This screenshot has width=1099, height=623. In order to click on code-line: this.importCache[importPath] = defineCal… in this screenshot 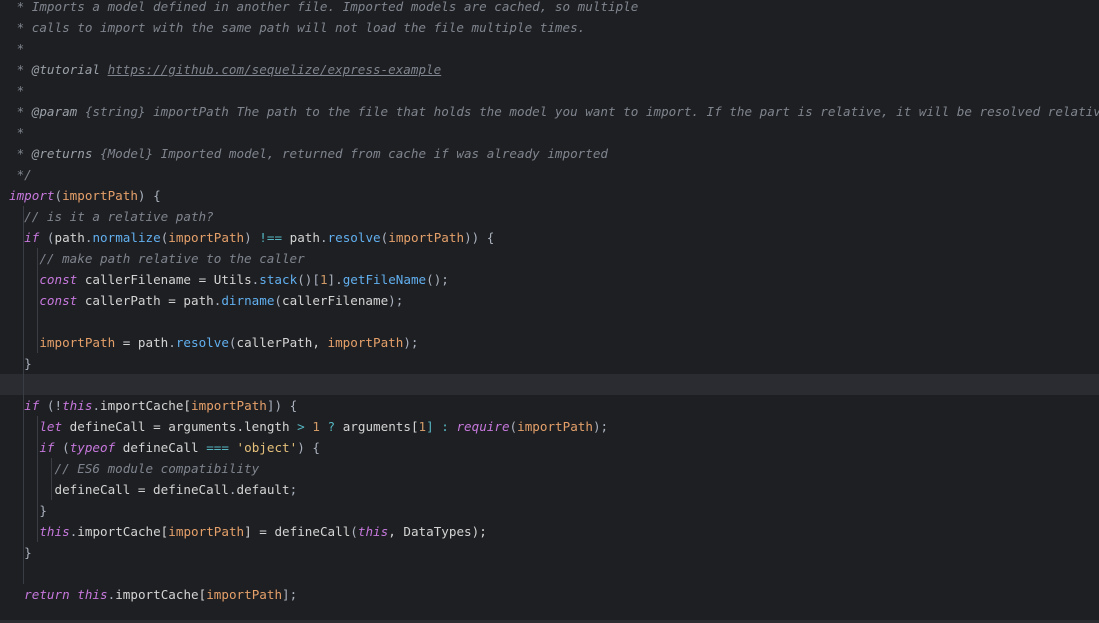, I will do `click(549, 531)`.